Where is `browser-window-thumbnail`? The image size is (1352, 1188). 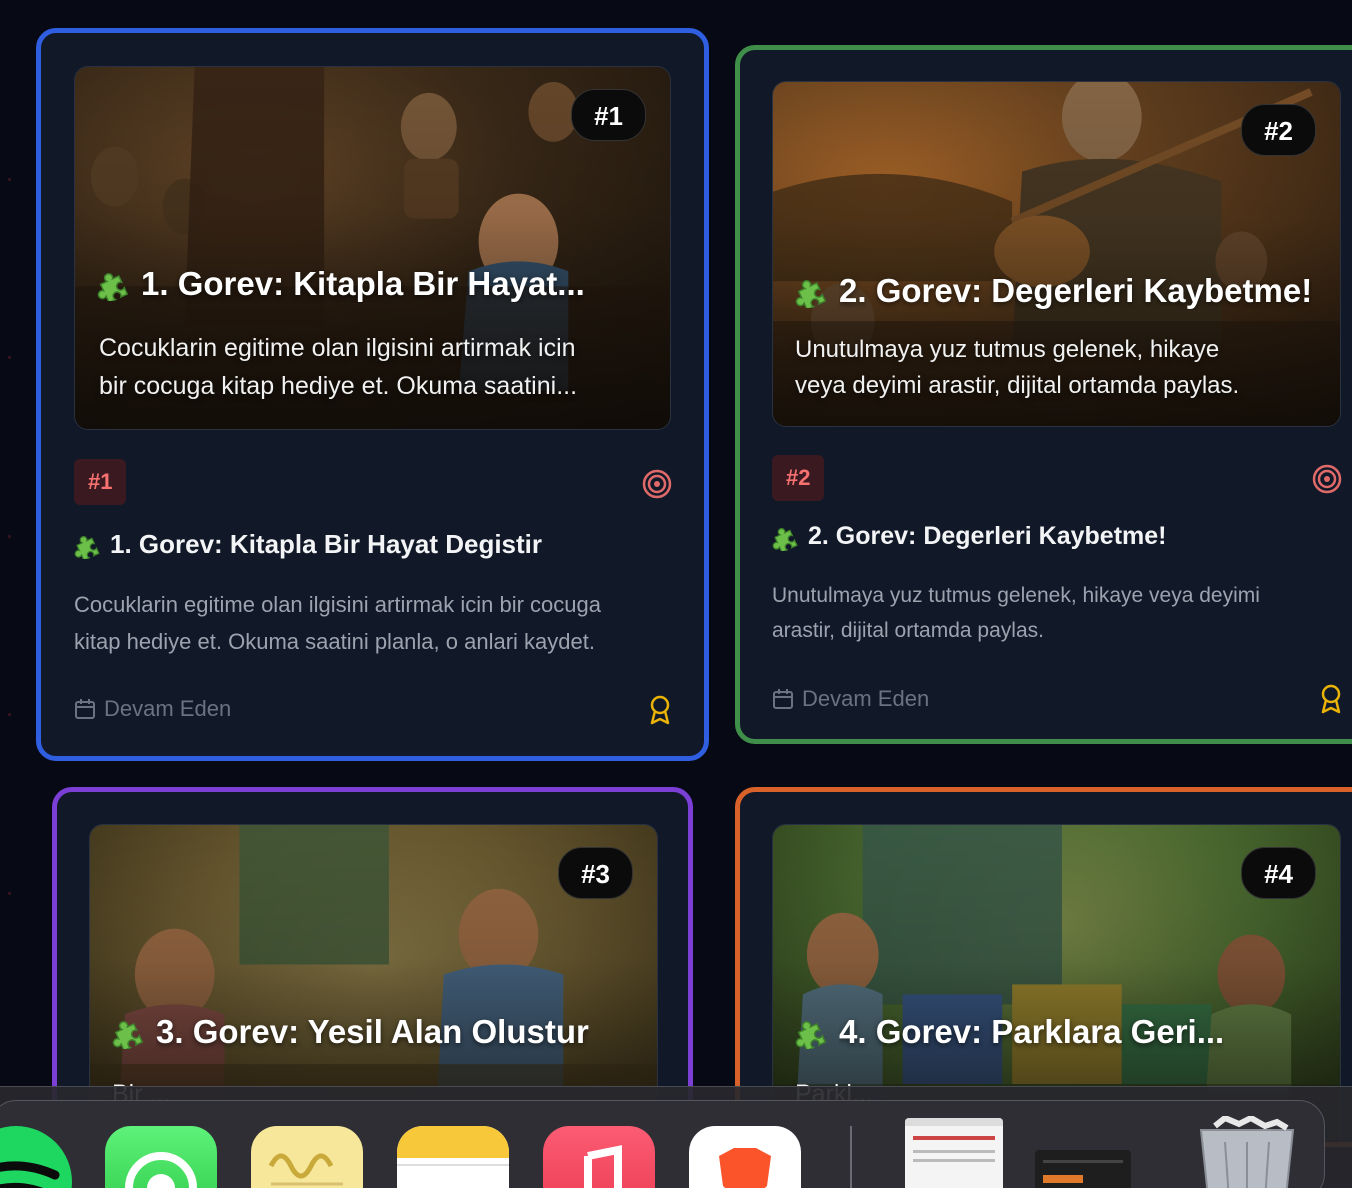
browser-window-thumbnail is located at coordinates (954, 1153).